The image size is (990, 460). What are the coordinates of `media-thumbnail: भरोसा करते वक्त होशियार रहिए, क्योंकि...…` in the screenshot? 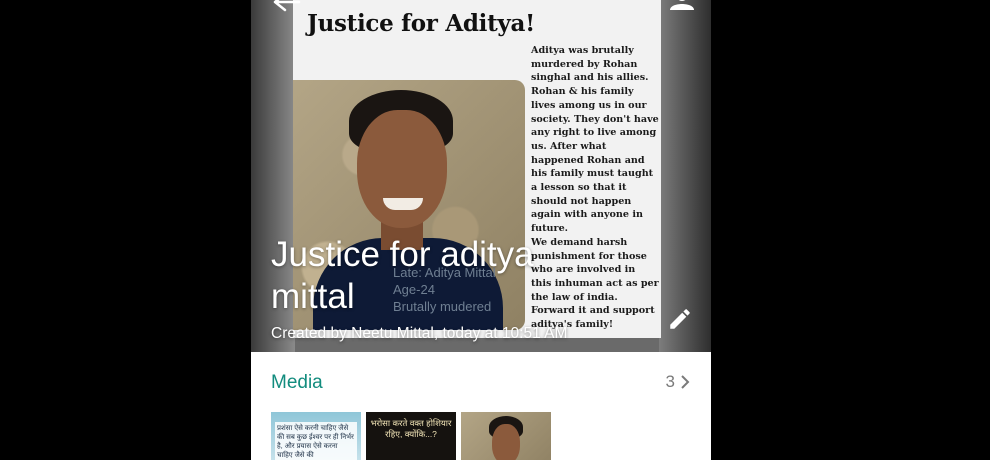 It's located at (411, 436).